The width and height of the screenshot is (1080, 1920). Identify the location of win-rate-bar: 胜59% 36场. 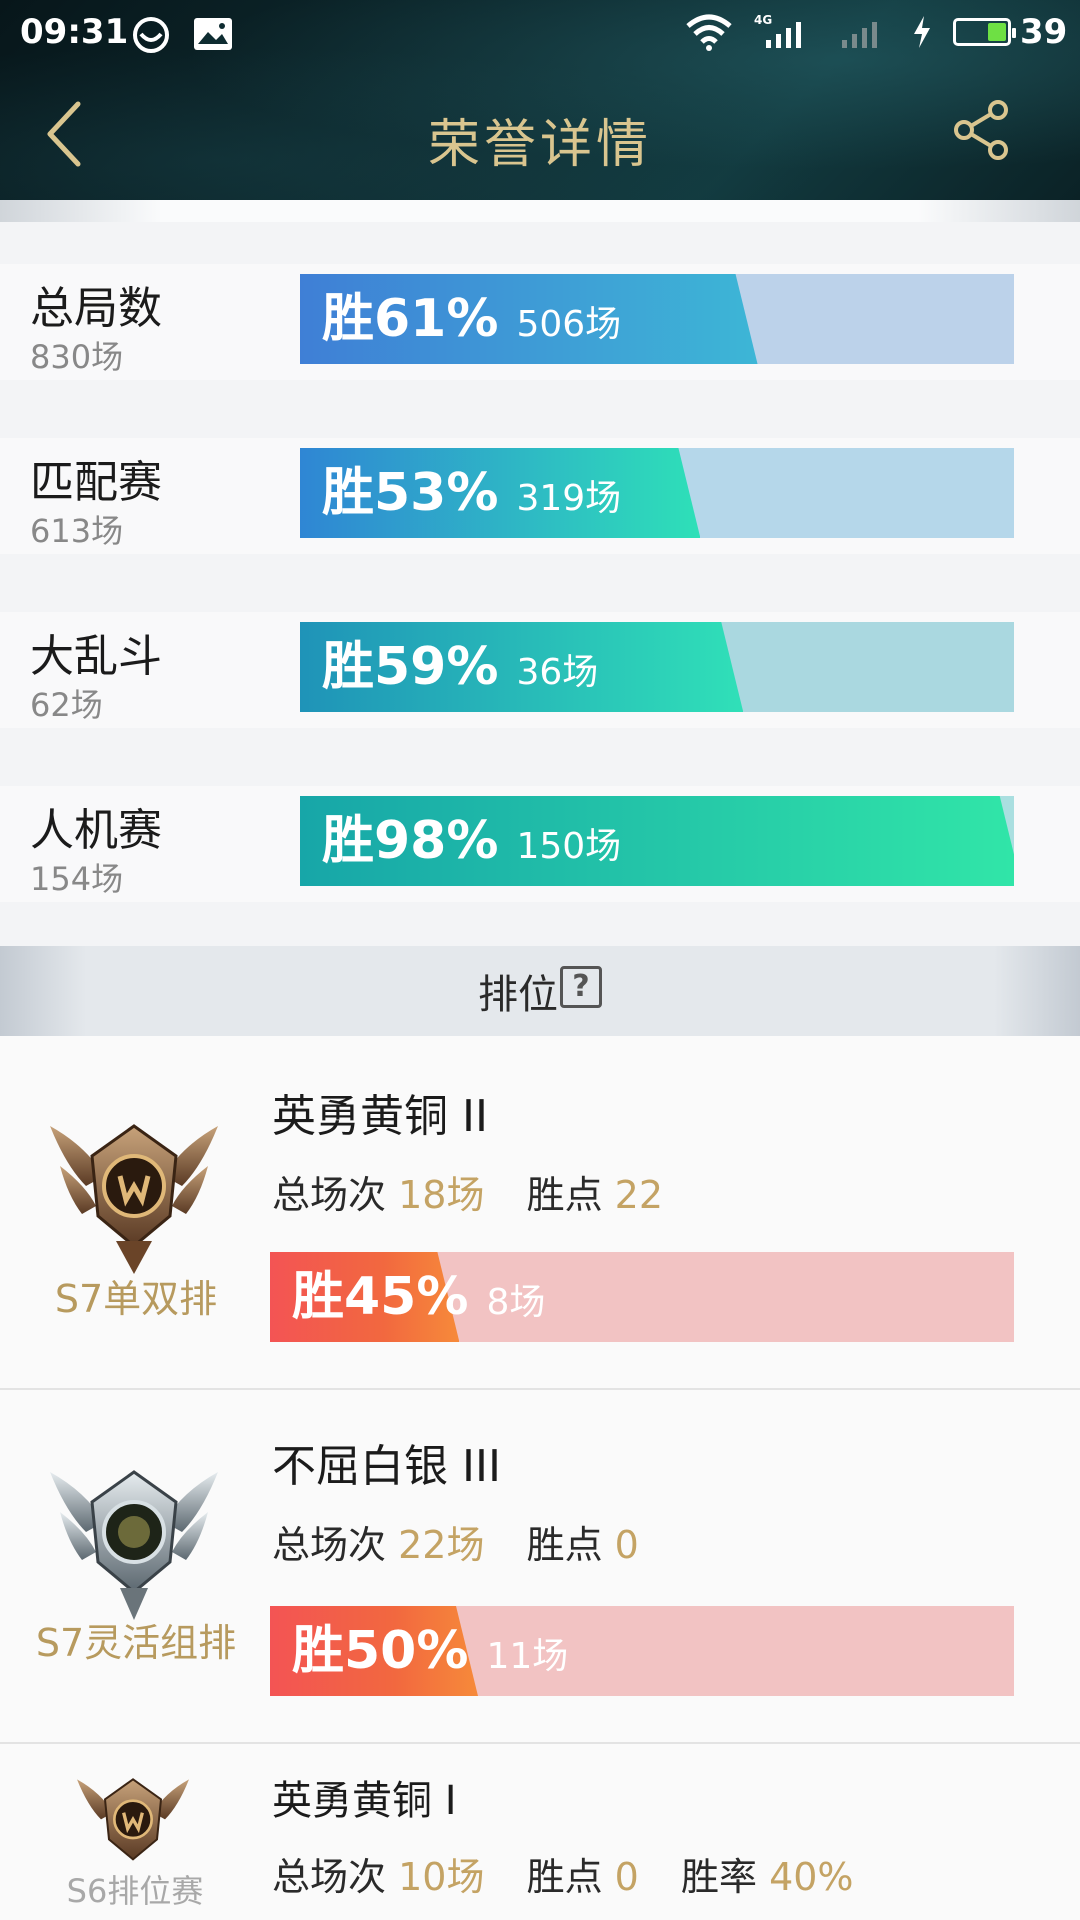
(657, 667).